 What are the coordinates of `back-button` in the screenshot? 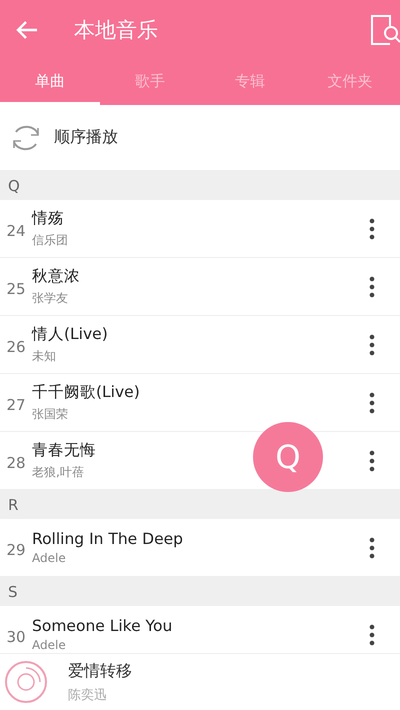 It's located at (27, 30).